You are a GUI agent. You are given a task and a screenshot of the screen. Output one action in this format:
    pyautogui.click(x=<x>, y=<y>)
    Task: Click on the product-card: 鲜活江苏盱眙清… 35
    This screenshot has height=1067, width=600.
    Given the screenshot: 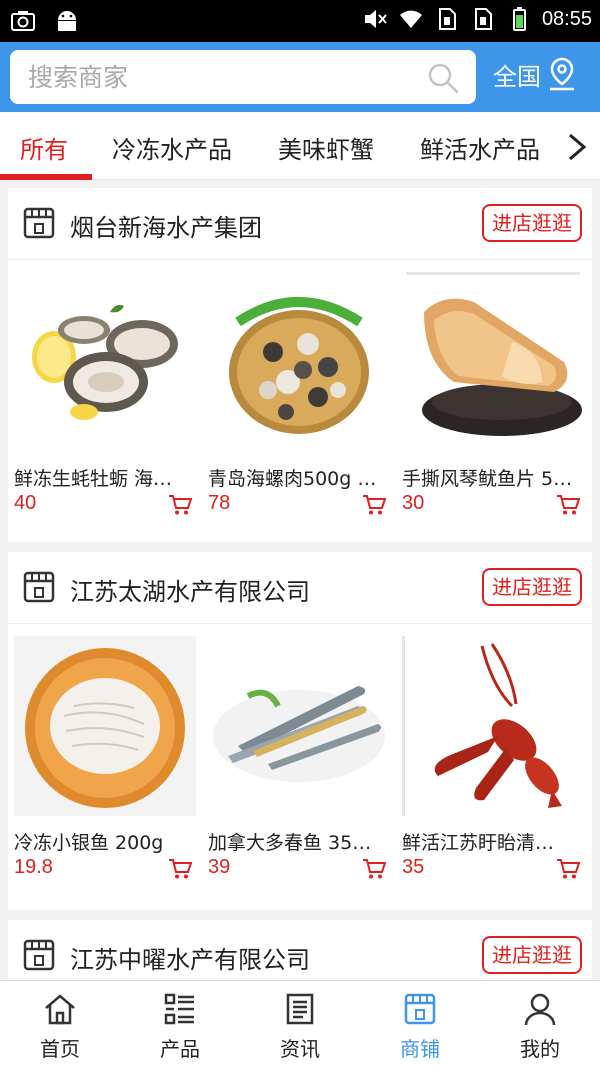 What is the action you would take?
    pyautogui.click(x=493, y=767)
    